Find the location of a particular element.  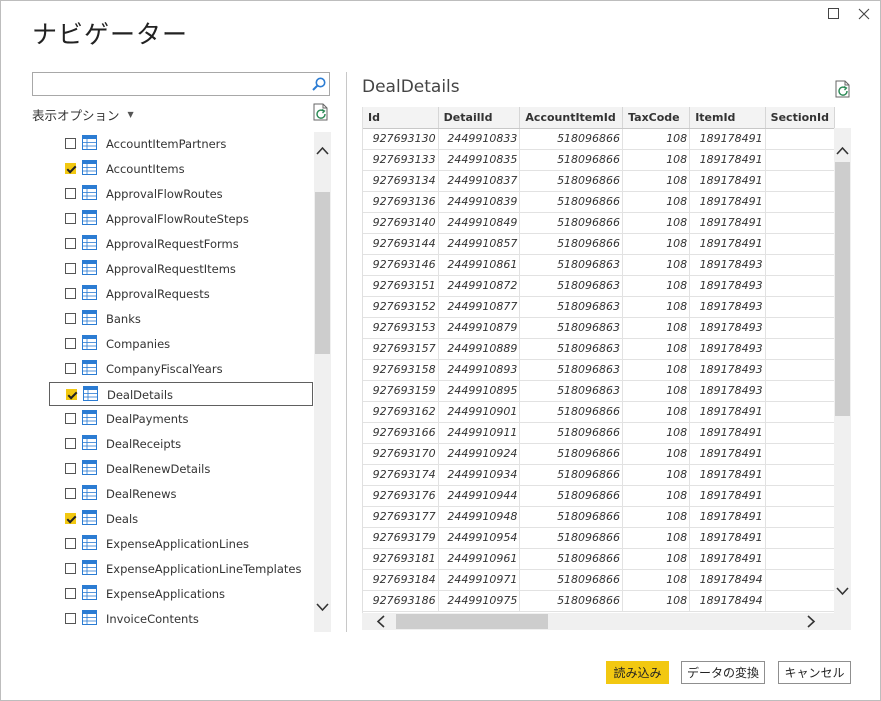

table-list-item: Deals is located at coordinates (181, 519).